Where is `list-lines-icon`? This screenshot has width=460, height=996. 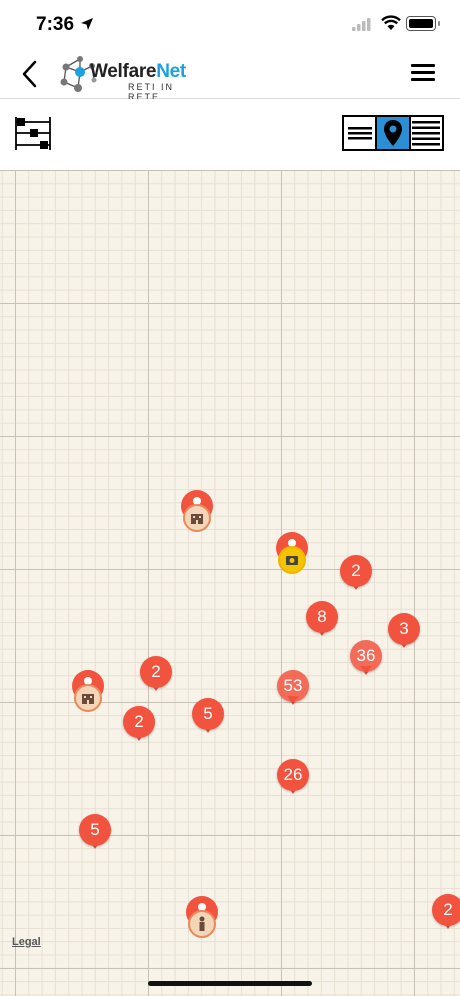
list-lines-icon is located at coordinates (359, 133).